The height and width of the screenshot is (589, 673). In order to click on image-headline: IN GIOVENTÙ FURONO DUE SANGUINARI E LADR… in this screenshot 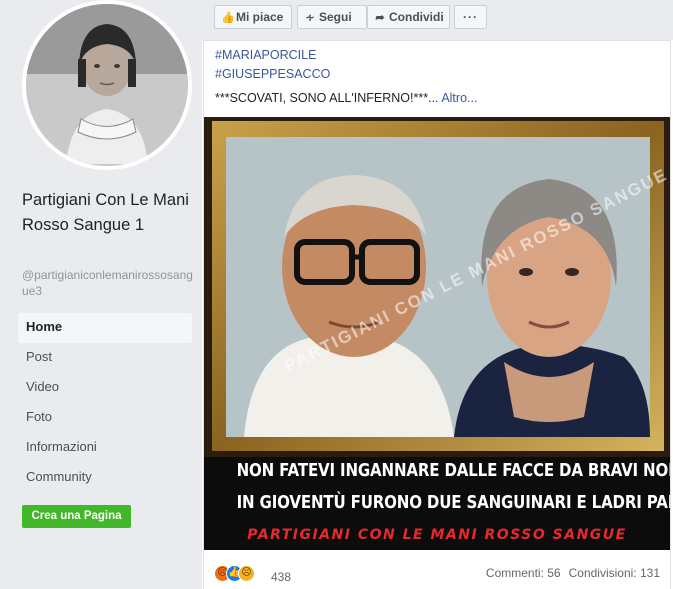, I will do `click(453, 503)`.